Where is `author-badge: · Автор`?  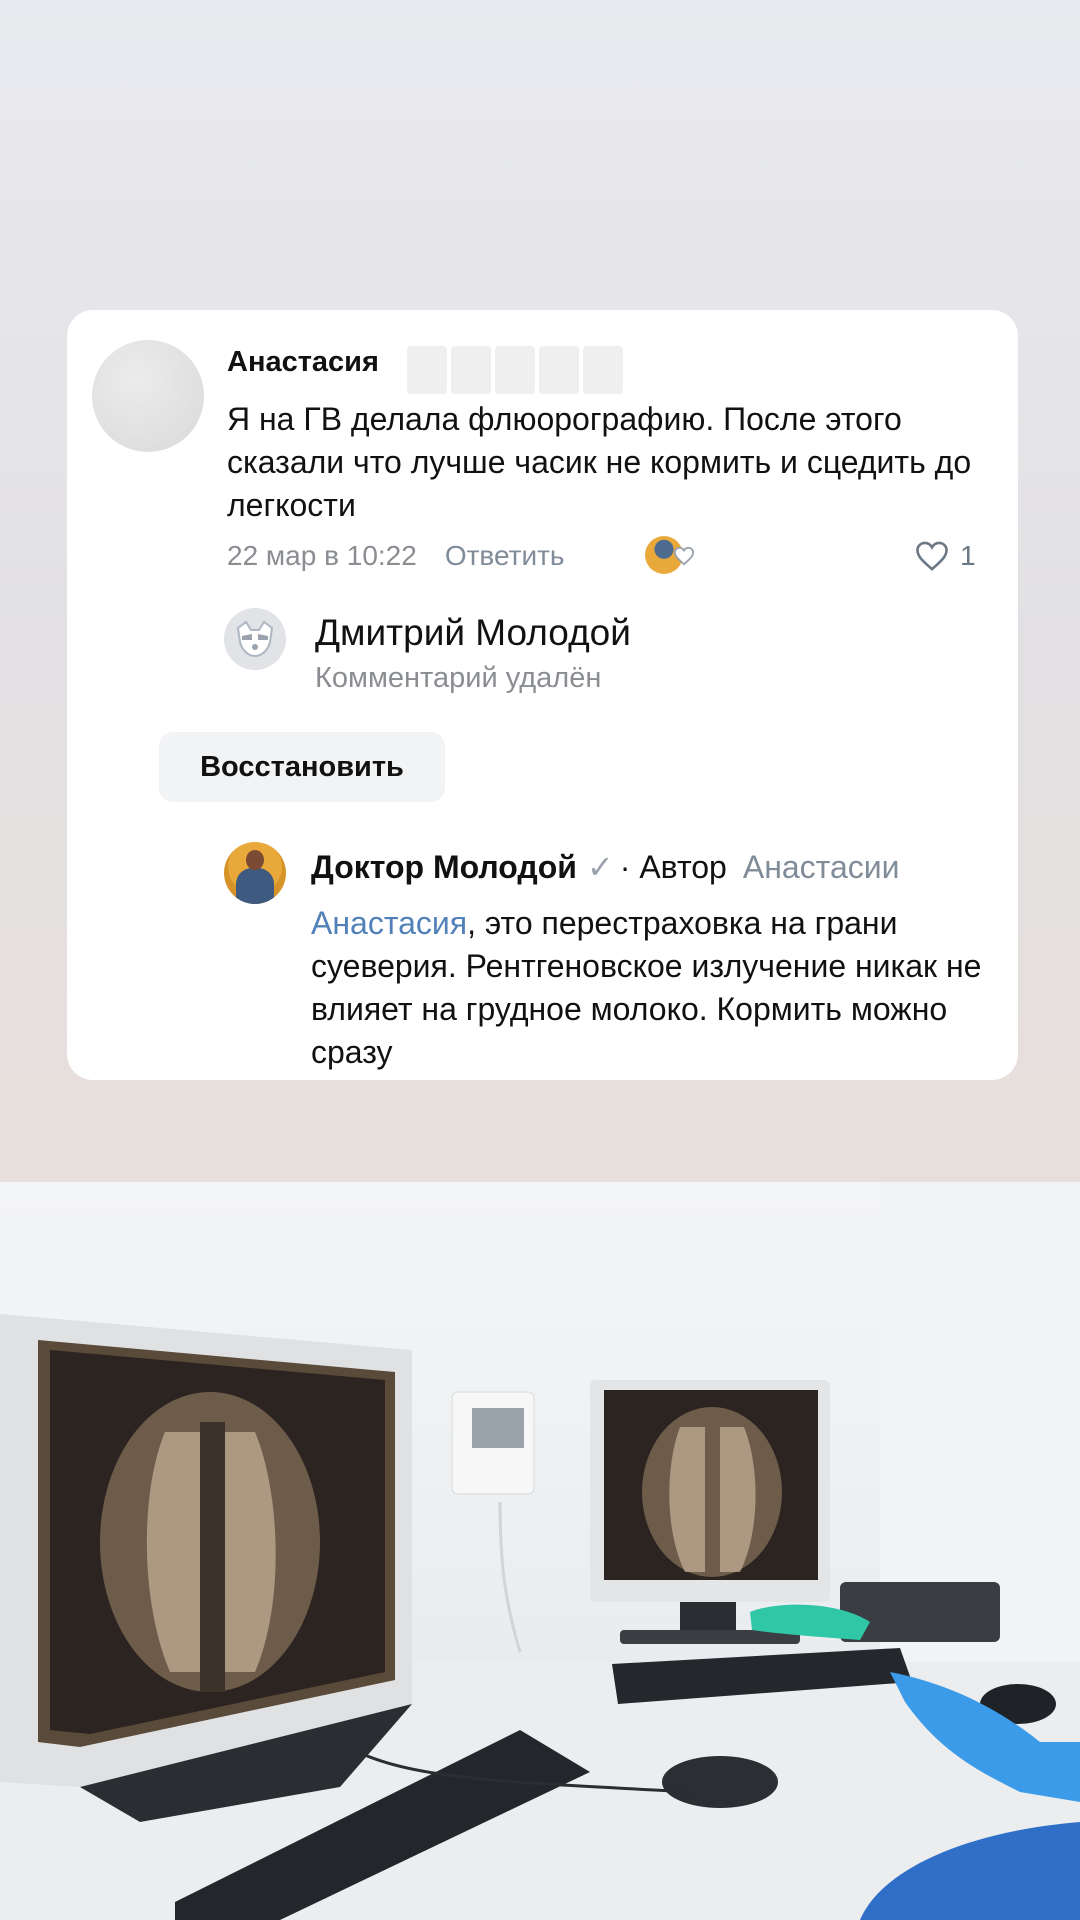 author-badge: · Автор is located at coordinates (673, 867).